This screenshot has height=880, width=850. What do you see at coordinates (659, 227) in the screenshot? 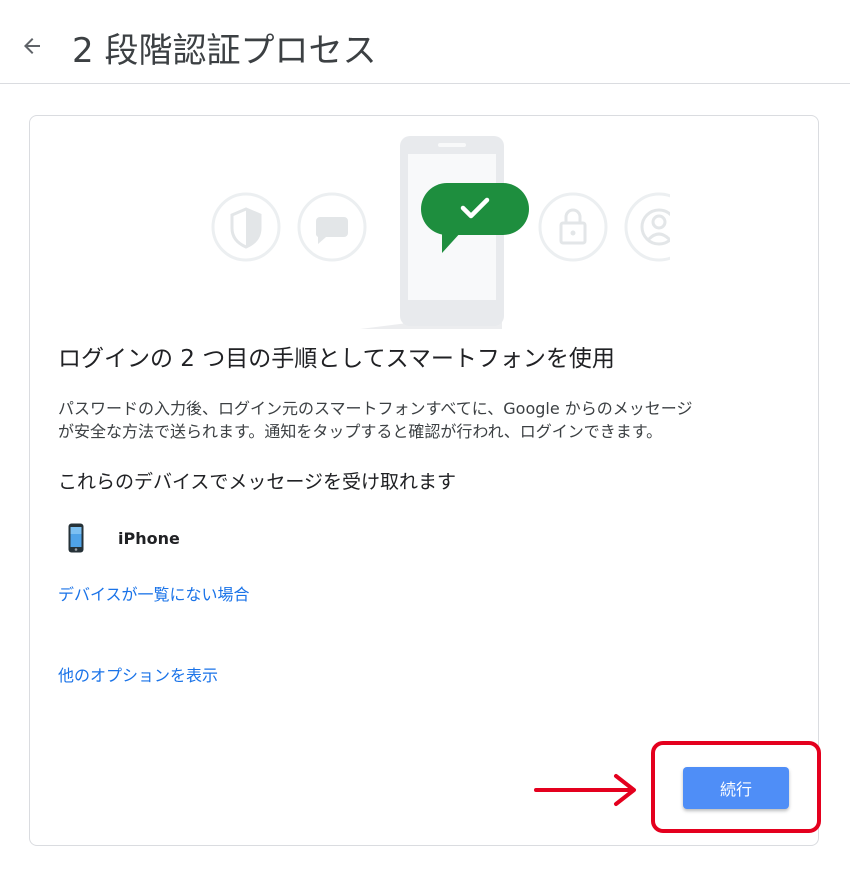
I see `account-icon` at bounding box center [659, 227].